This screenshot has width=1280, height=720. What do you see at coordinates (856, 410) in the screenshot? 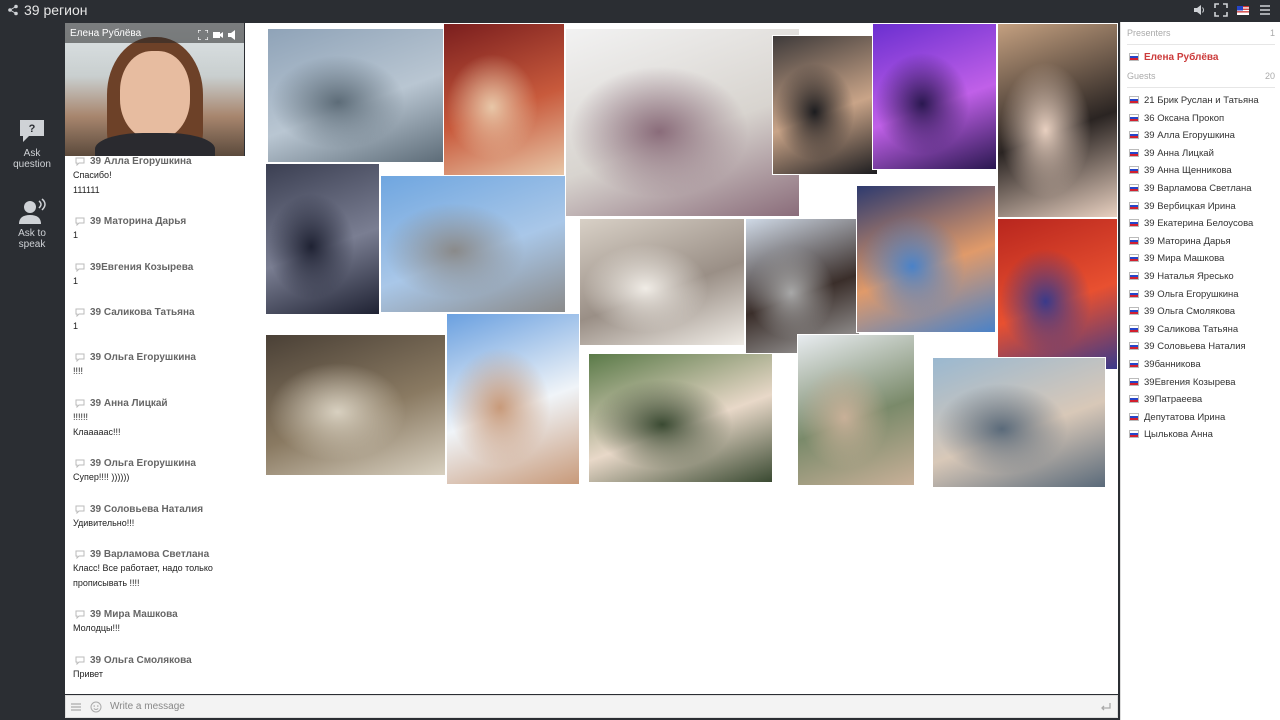
I see `photo-blossom-selfie` at bounding box center [856, 410].